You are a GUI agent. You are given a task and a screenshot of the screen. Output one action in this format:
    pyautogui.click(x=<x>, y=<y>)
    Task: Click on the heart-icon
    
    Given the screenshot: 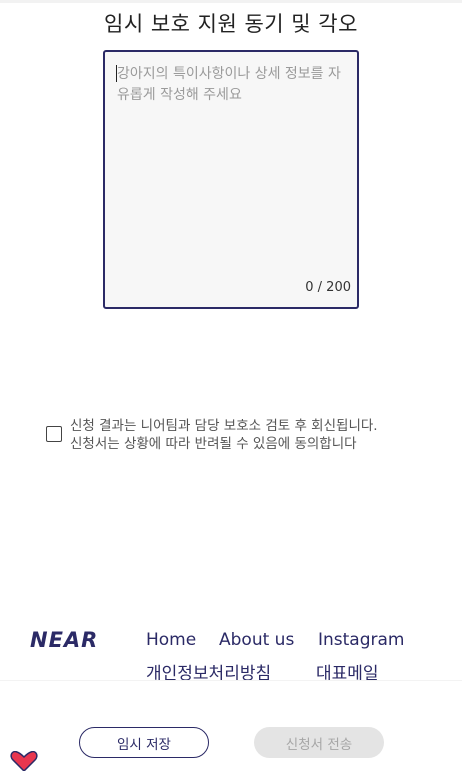 What is the action you would take?
    pyautogui.click(x=24, y=761)
    